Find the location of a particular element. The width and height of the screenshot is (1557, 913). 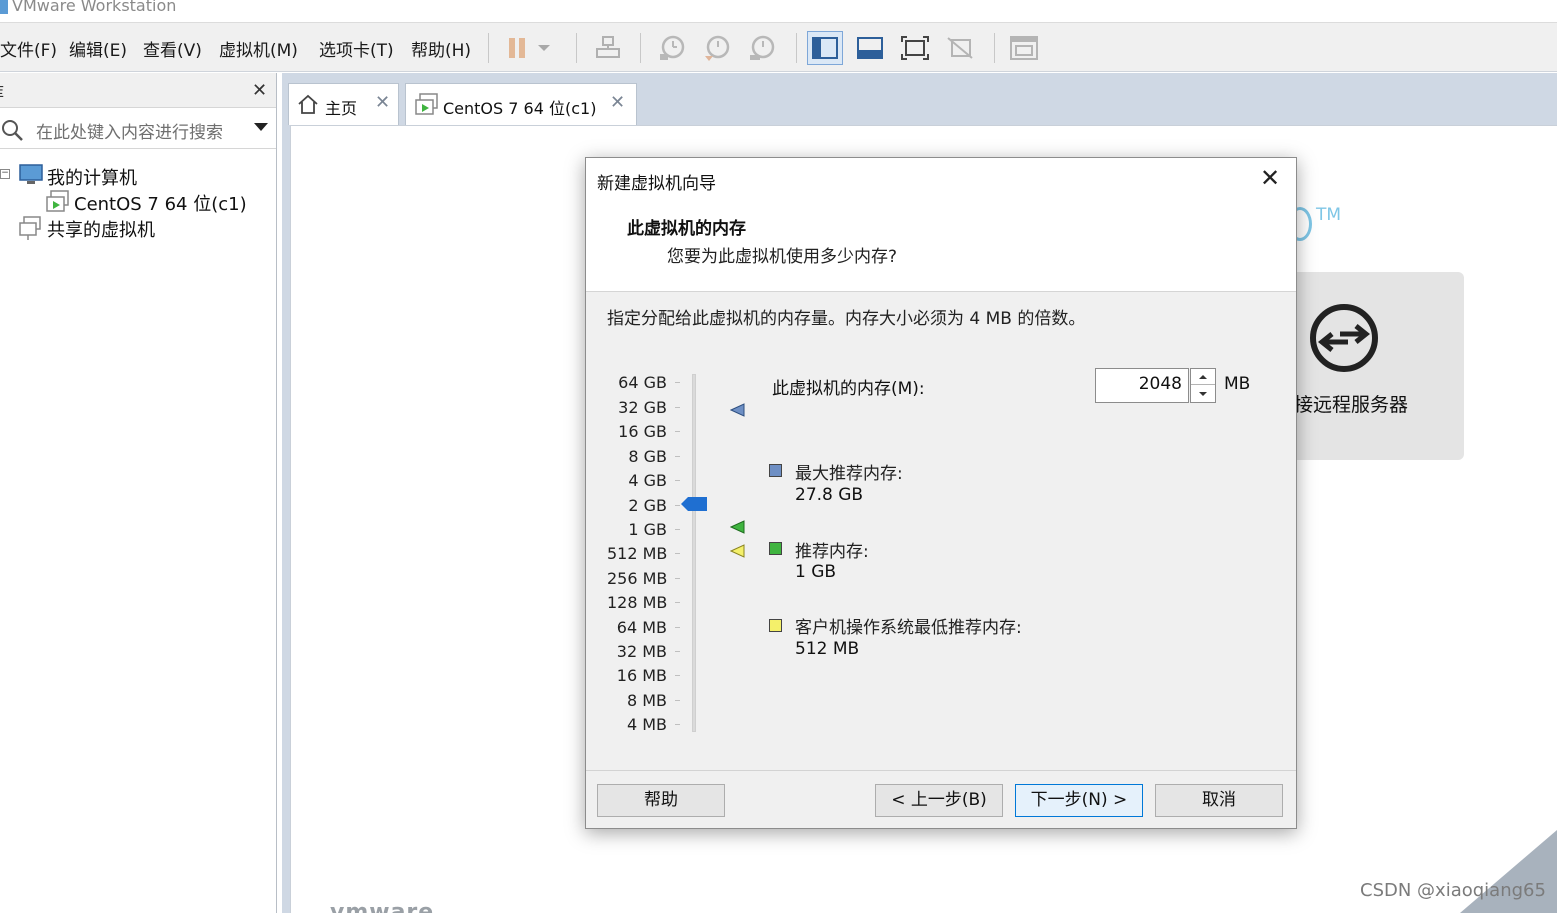

collapse-icon: − is located at coordinates (5, 174).